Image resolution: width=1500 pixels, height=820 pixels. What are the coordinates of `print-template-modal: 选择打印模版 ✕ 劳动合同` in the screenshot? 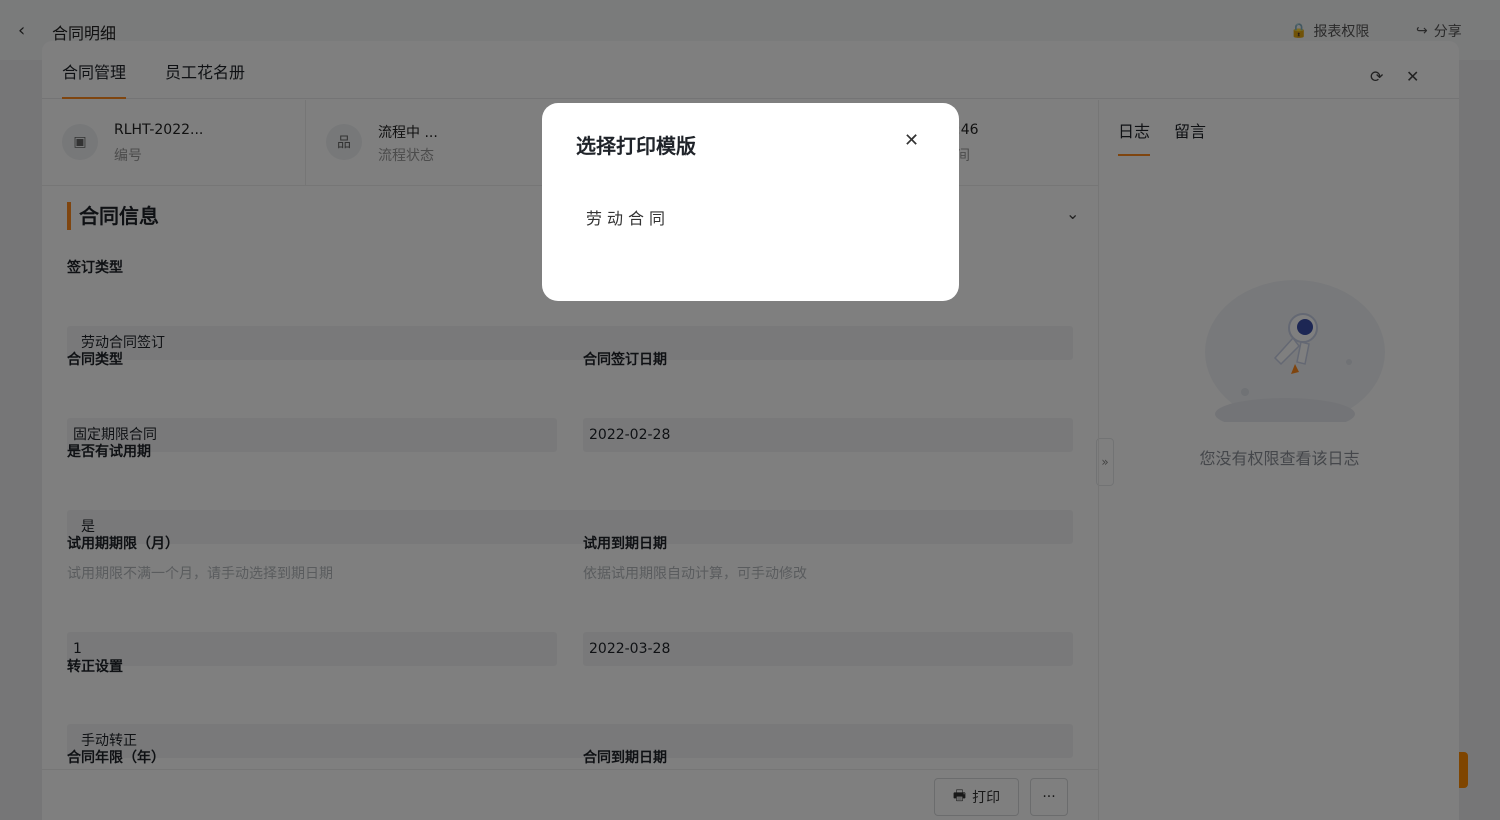 It's located at (750, 202).